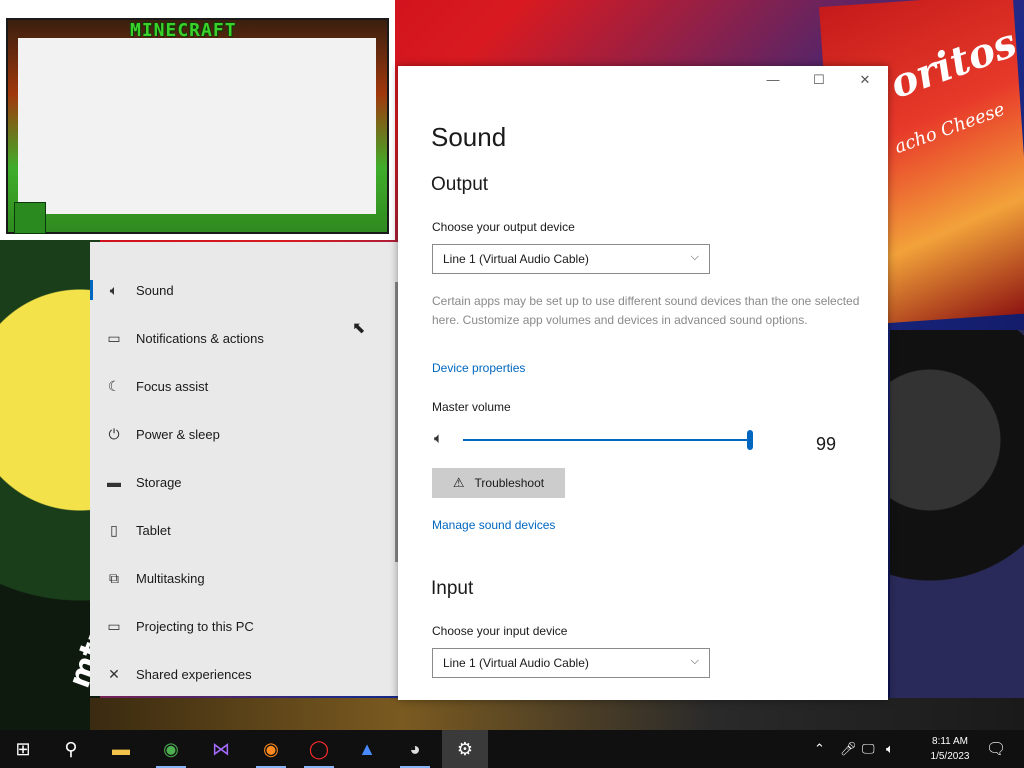 The width and height of the screenshot is (1024, 768). I want to click on opera-icon: ◯, so click(319, 749).